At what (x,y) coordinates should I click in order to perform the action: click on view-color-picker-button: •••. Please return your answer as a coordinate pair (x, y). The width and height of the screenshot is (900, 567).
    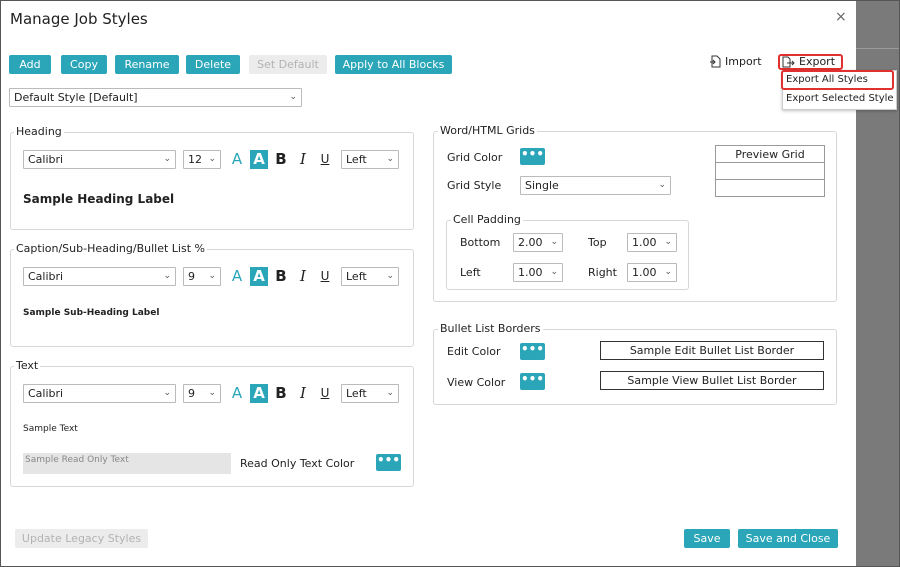
    Looking at the image, I should click on (532, 381).